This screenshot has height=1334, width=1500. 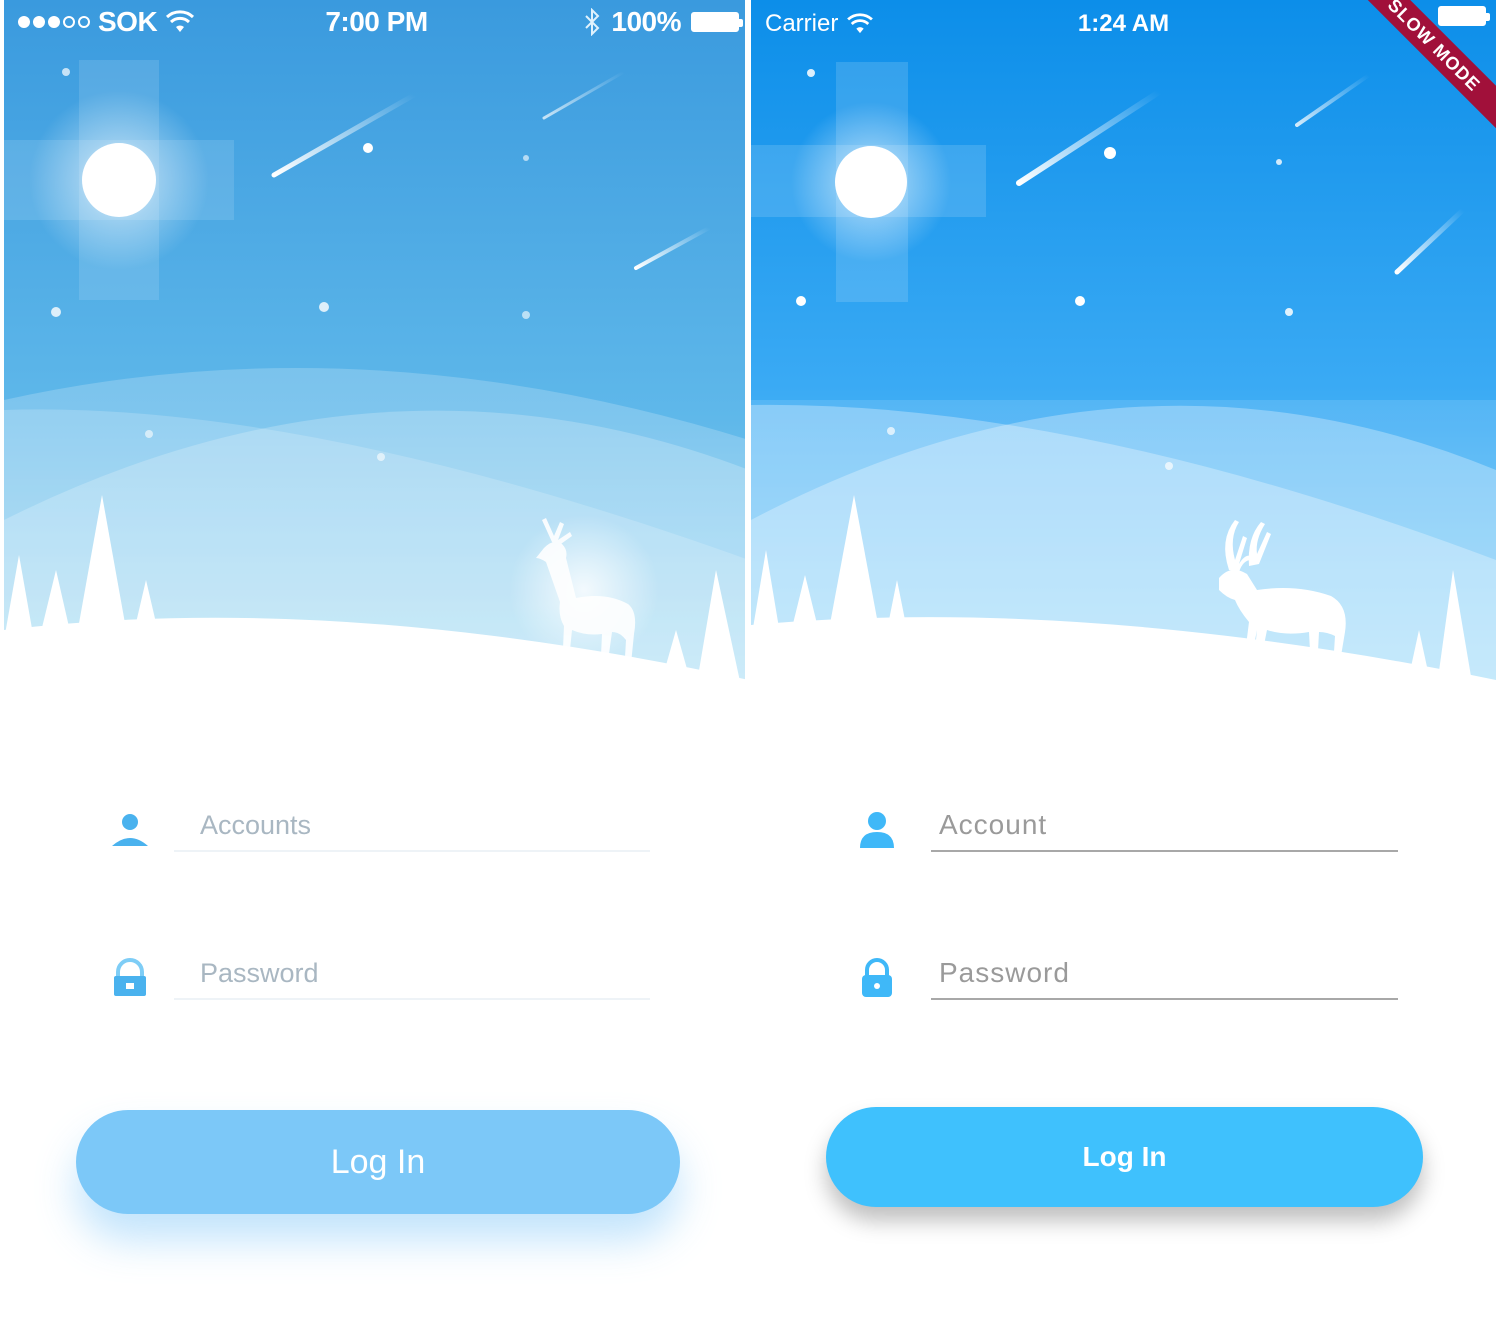 I want to click on status-right, so click(x=1464, y=16).